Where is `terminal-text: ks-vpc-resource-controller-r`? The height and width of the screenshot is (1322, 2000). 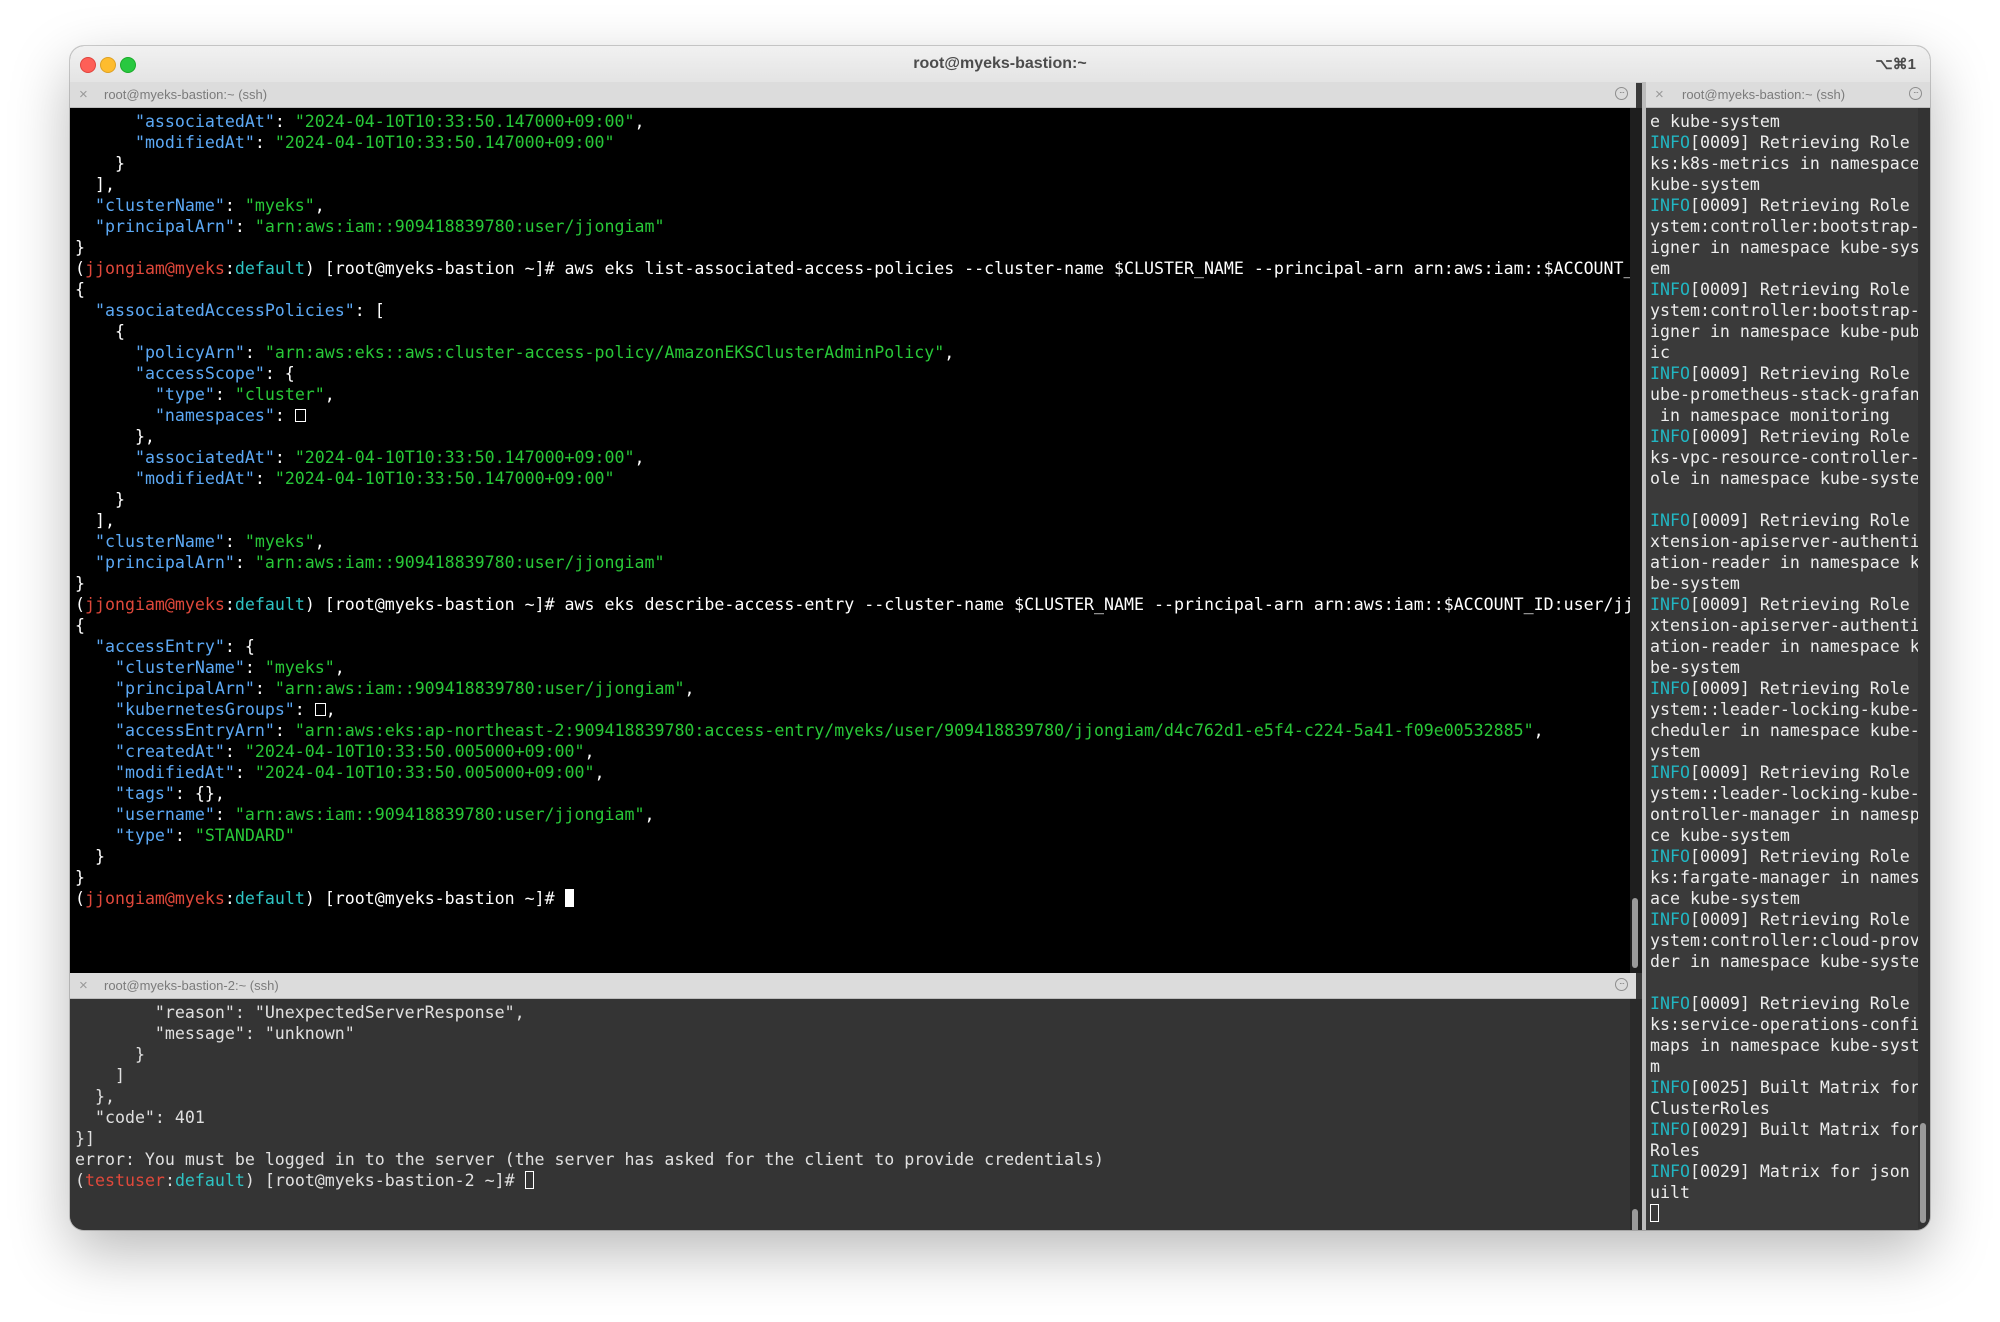 terminal-text: ks-vpc-resource-controller-r is located at coordinates (1784, 457).